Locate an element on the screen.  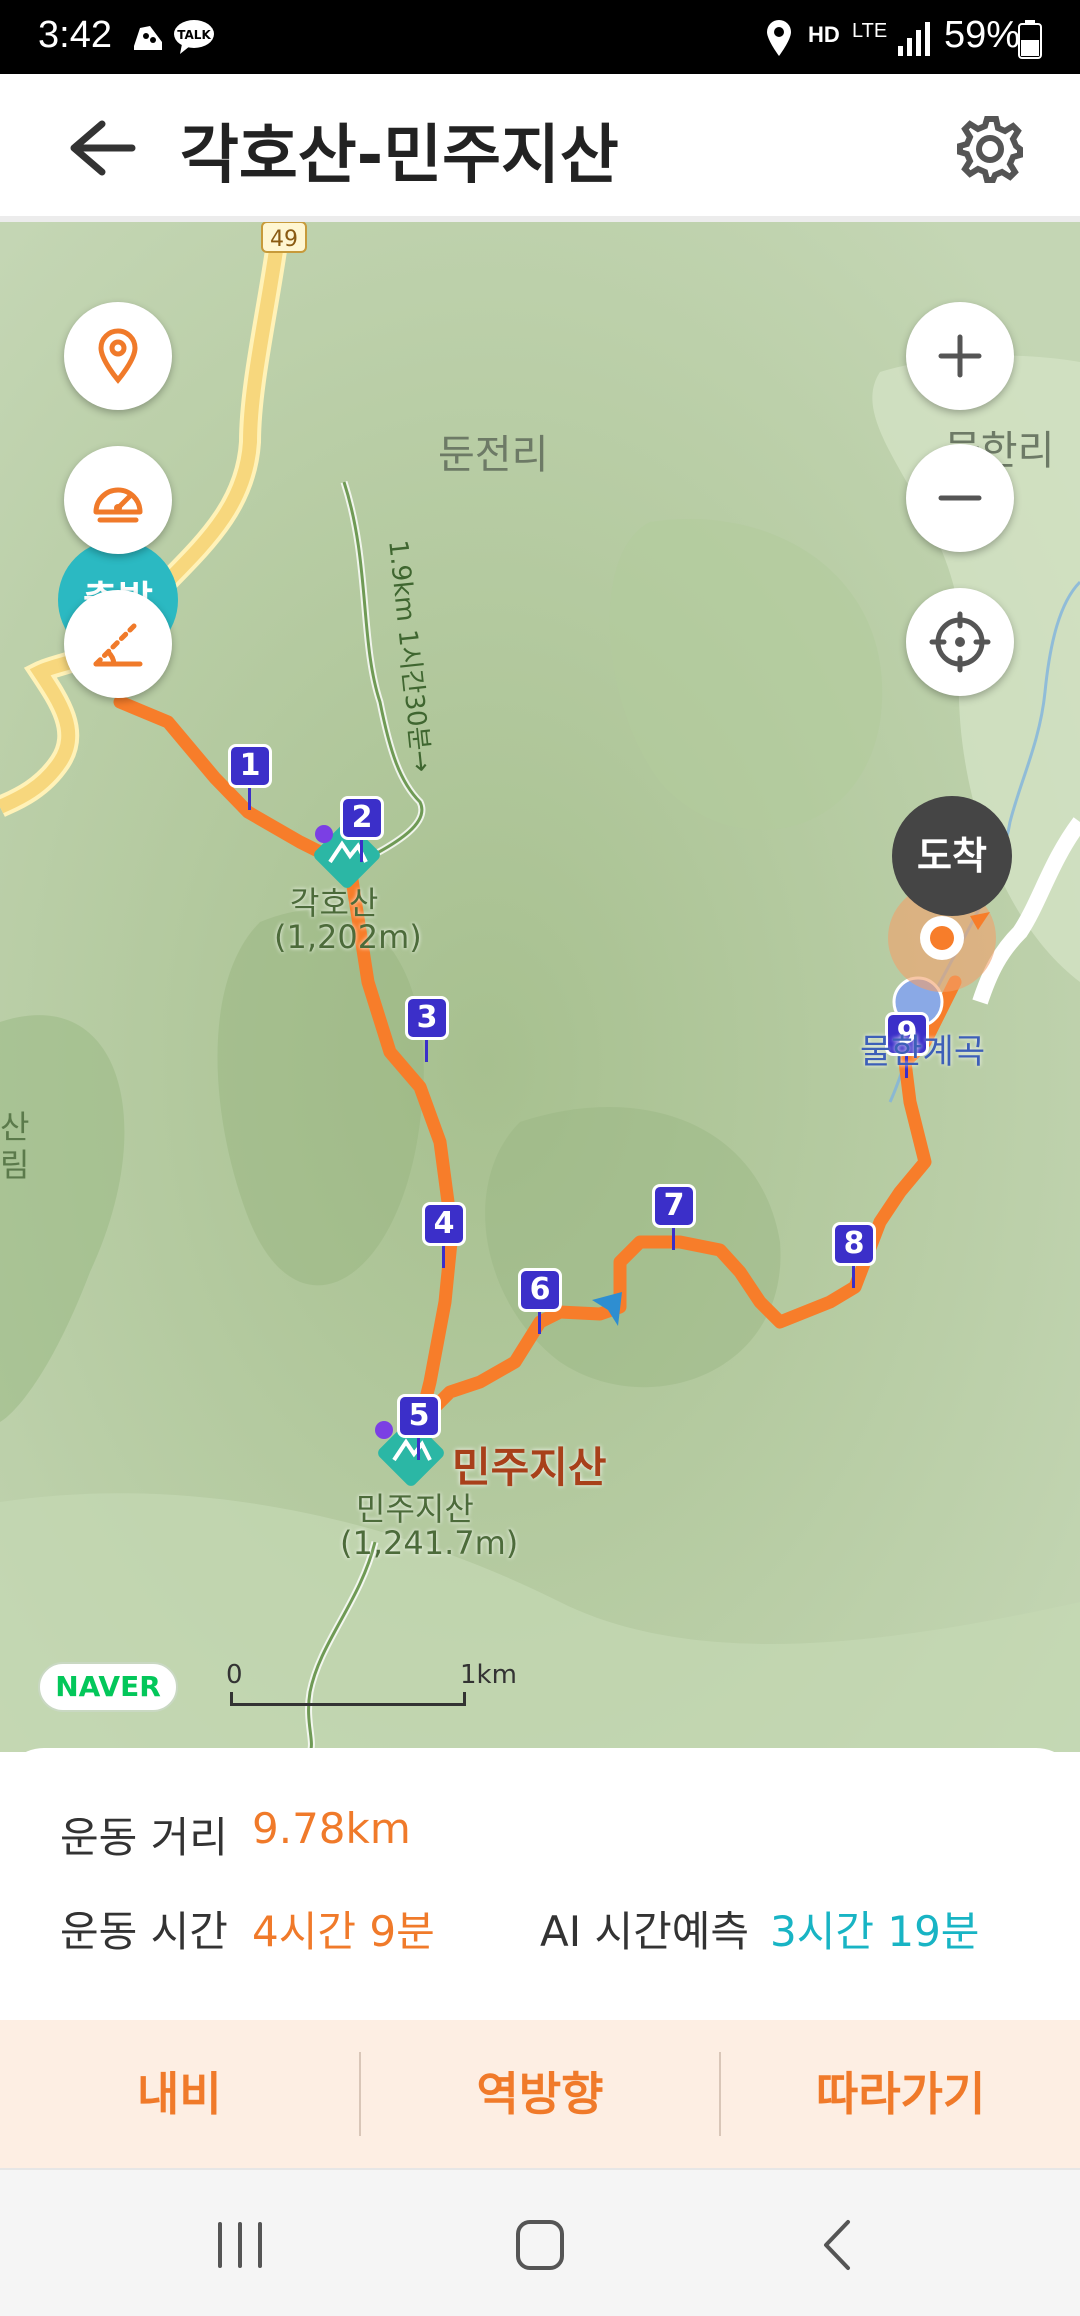
signal-icon is located at coordinates (914, 39).